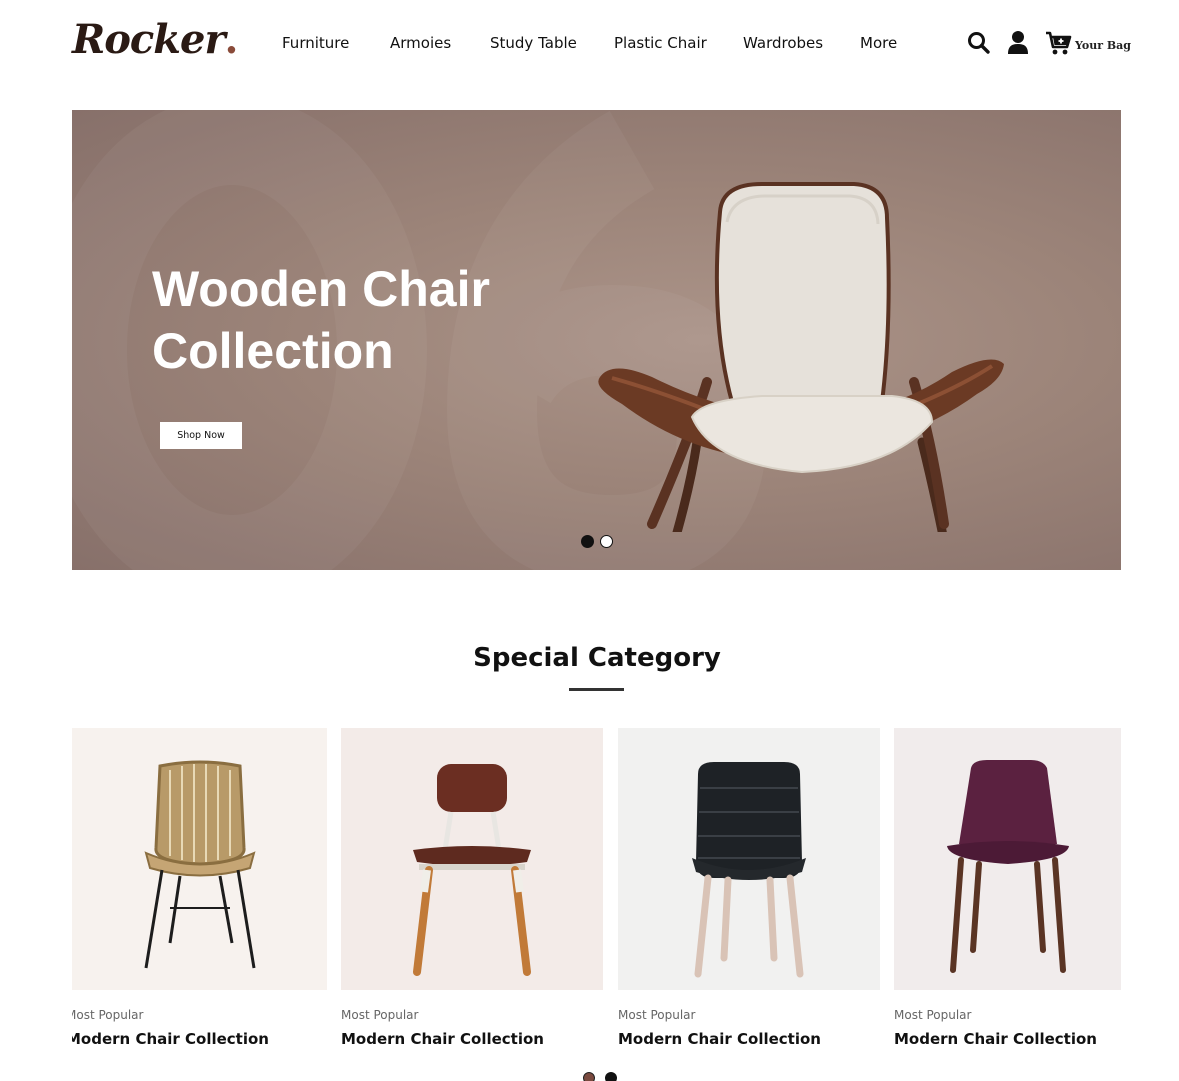 Image resolution: width=1179 pixels, height=1081 pixels. Describe the element at coordinates (199, 864) in the screenshot. I see `rattan-chair-image` at that location.